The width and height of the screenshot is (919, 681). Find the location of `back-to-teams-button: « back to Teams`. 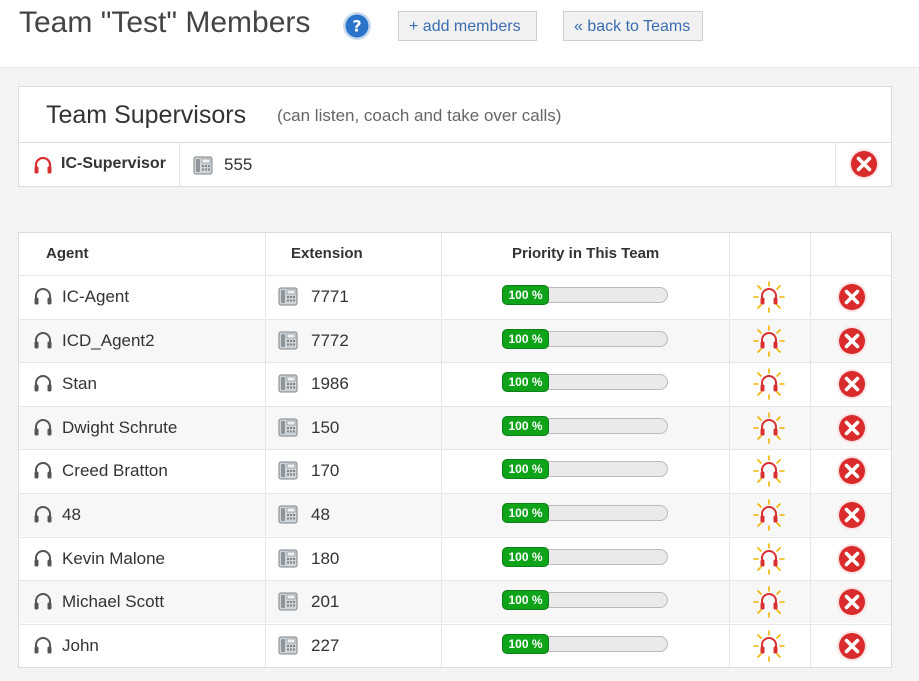

back-to-teams-button: « back to Teams is located at coordinates (633, 26).